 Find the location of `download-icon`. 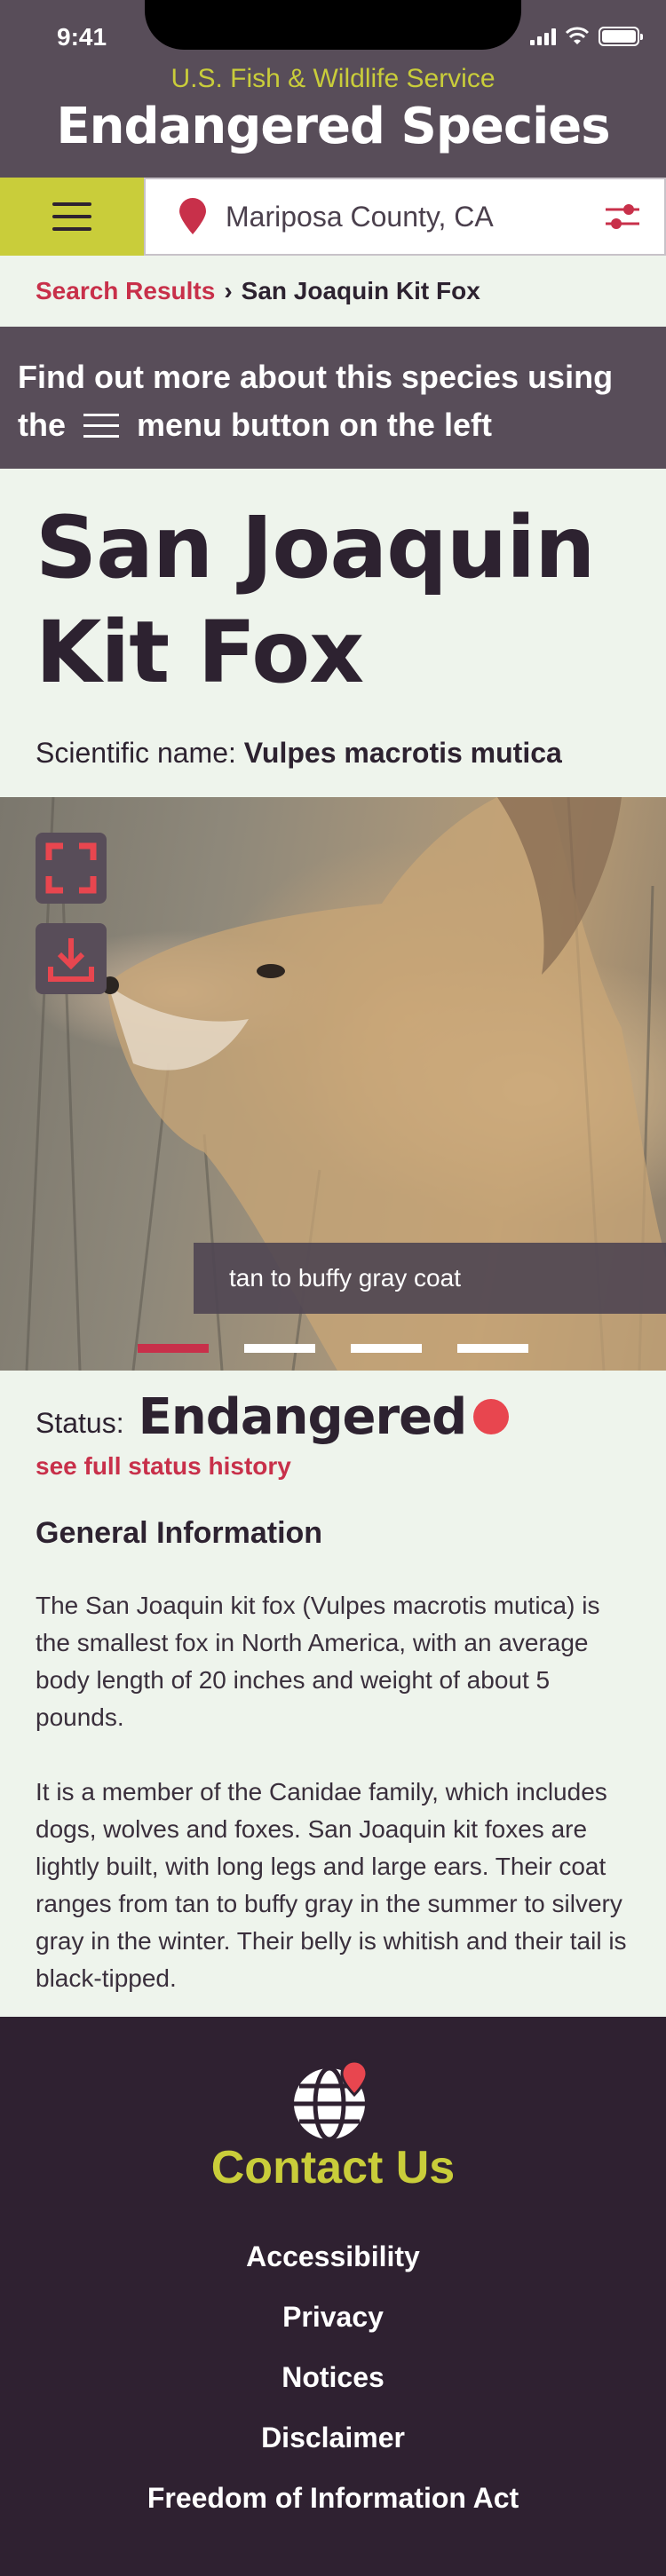

download-icon is located at coordinates (71, 960).